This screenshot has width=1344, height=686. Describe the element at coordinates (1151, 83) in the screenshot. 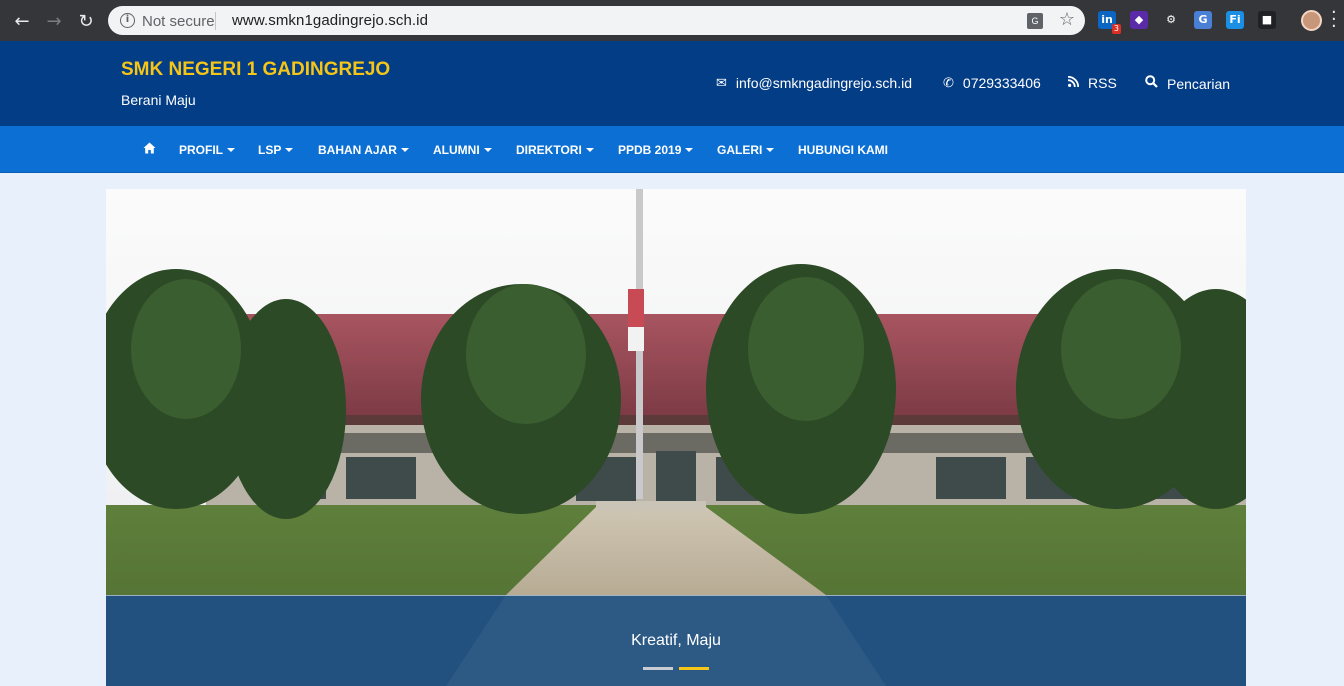

I see `search-icon` at that location.